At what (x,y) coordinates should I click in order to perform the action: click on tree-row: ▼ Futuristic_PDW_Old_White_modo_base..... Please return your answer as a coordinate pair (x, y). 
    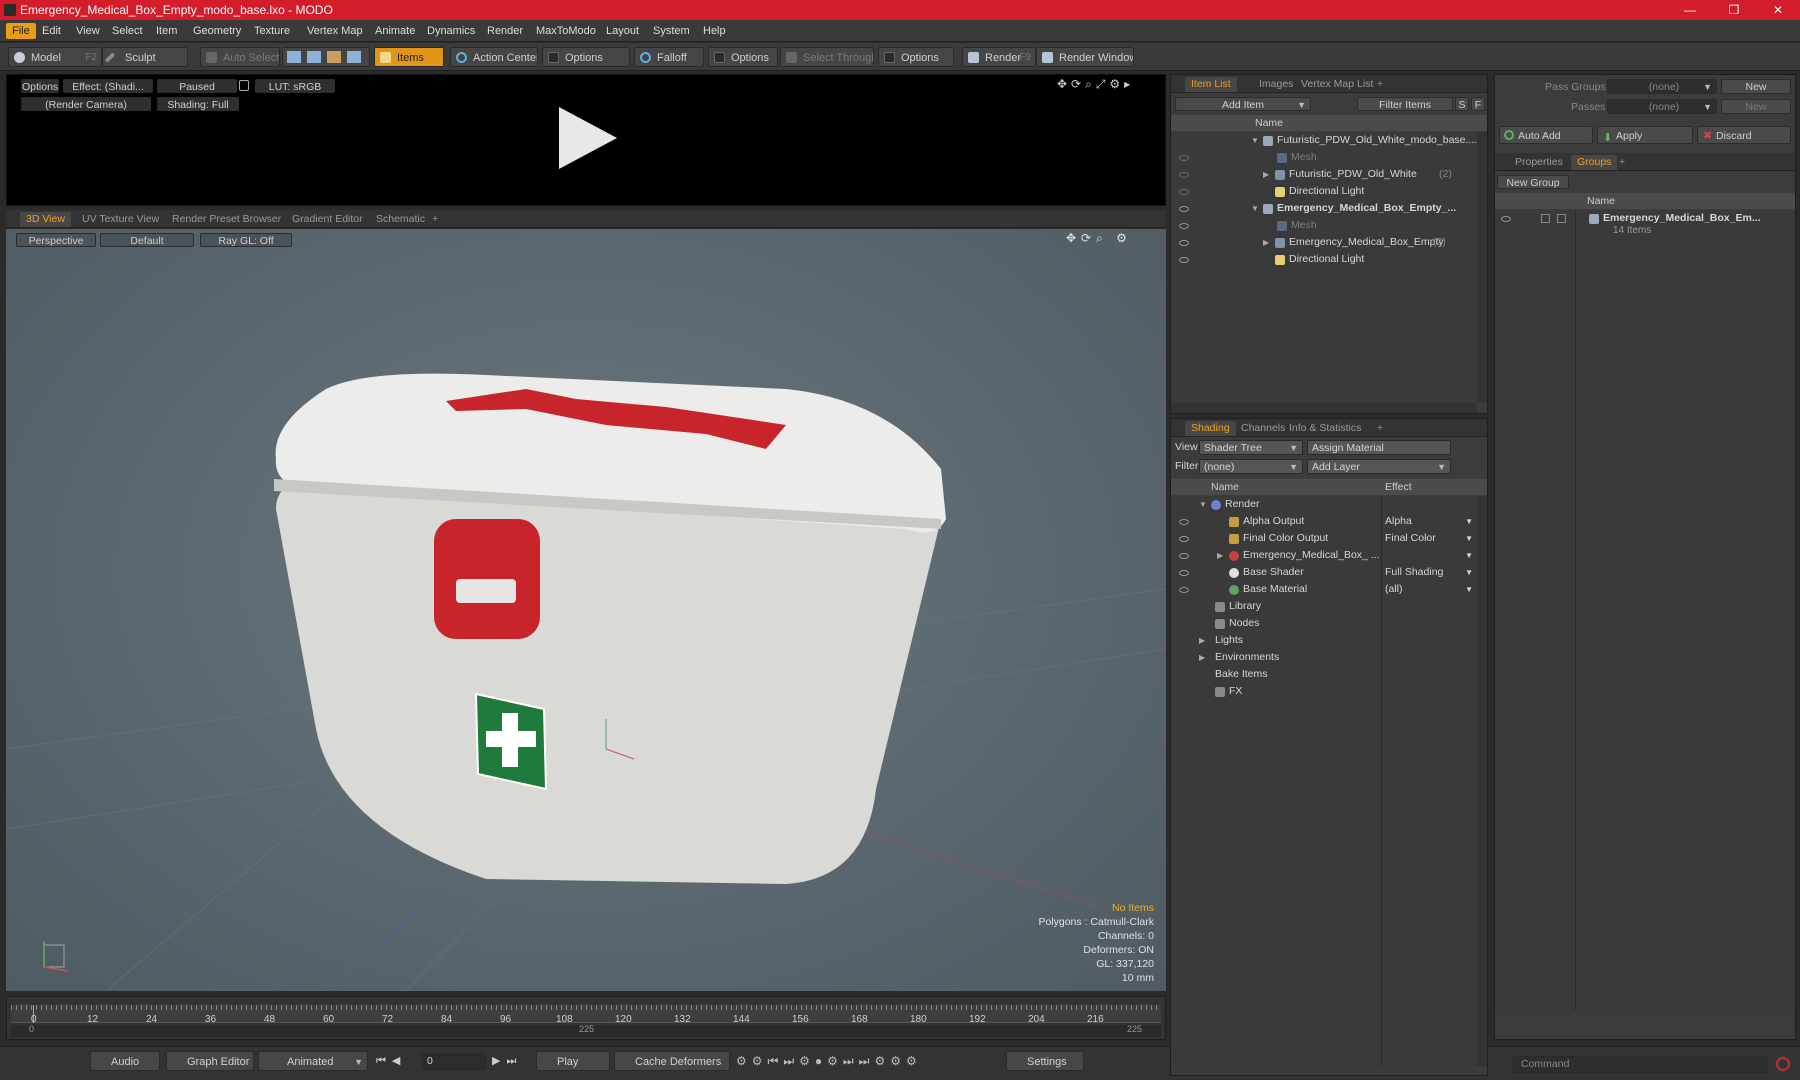
    Looking at the image, I should click on (1324, 140).